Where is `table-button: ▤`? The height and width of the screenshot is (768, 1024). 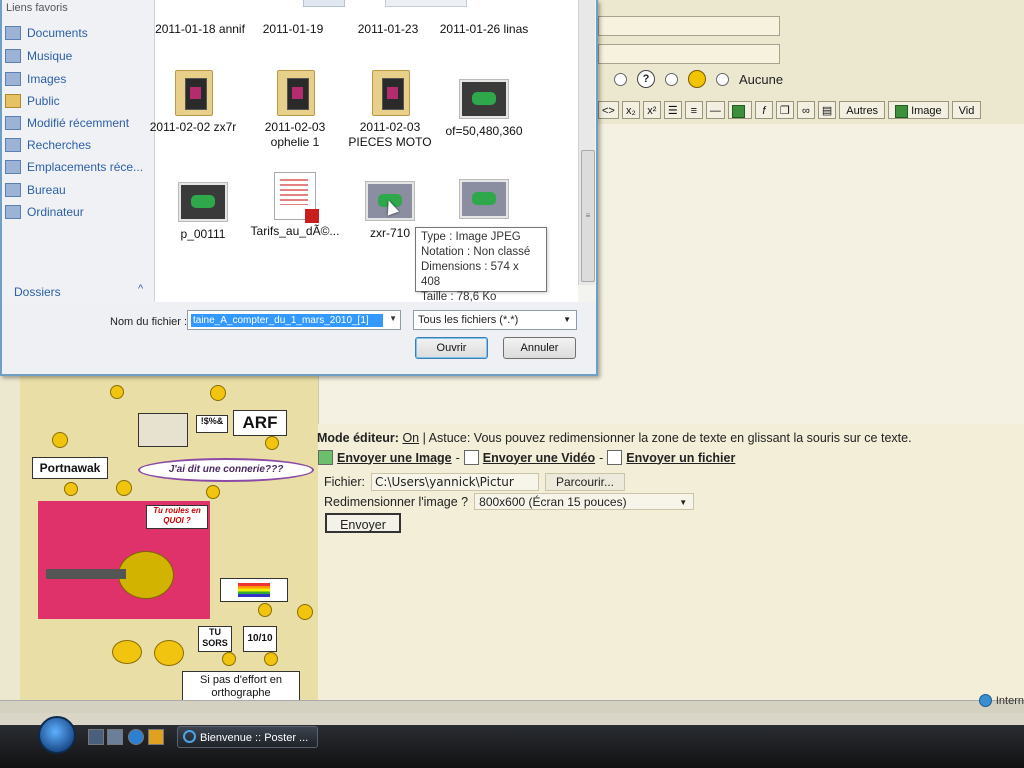
table-button: ▤ is located at coordinates (827, 110).